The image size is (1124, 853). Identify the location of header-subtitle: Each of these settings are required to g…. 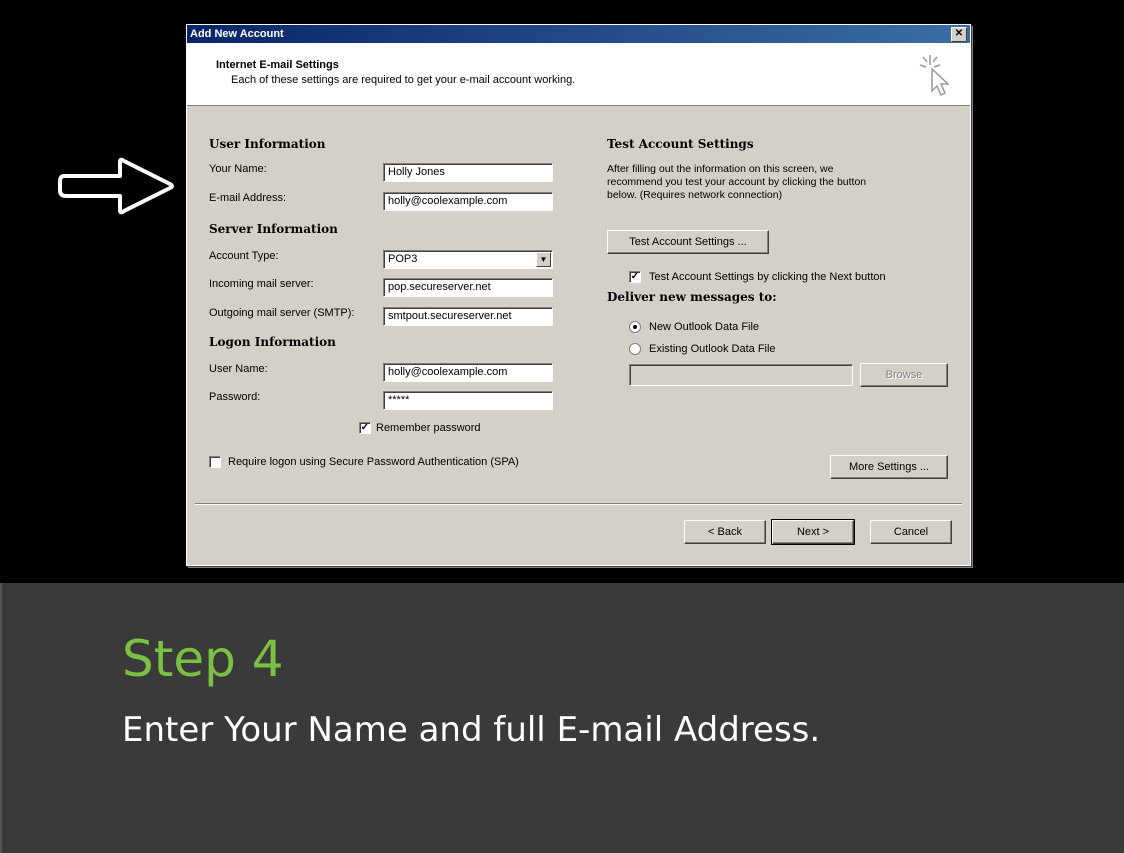
(403, 80).